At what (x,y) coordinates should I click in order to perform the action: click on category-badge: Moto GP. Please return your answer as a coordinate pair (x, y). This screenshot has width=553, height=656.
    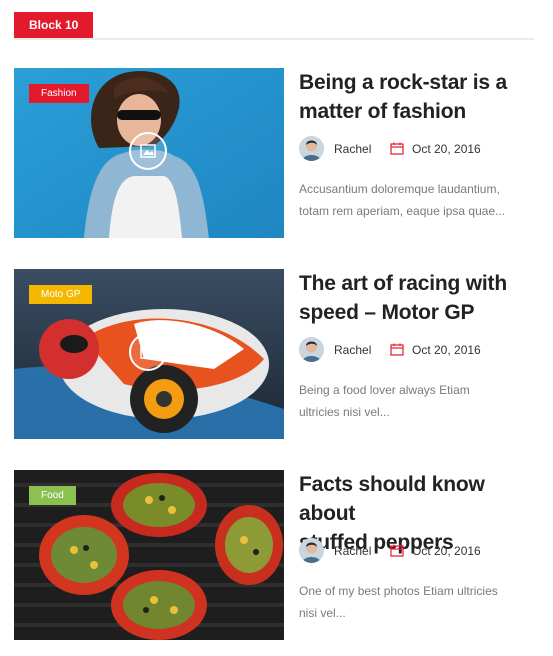
    Looking at the image, I should click on (61, 294).